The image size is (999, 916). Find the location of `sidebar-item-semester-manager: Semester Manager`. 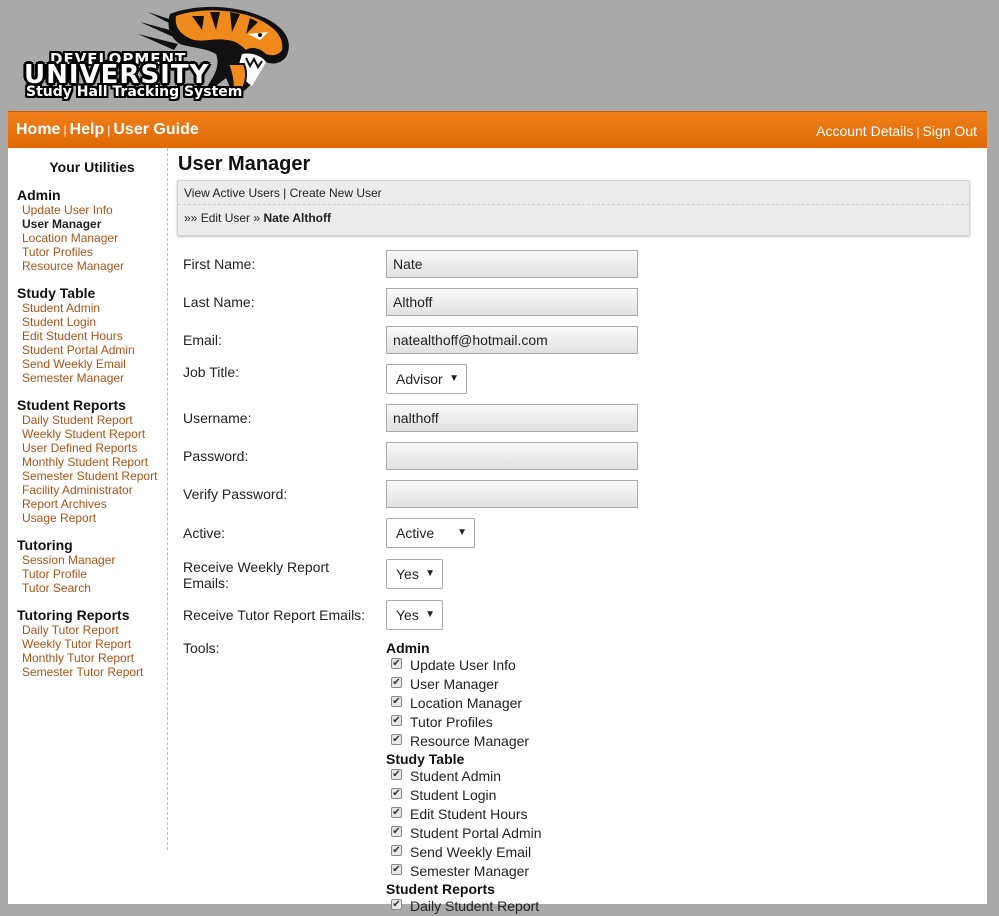

sidebar-item-semester-manager: Semester Manager is located at coordinates (92, 378).